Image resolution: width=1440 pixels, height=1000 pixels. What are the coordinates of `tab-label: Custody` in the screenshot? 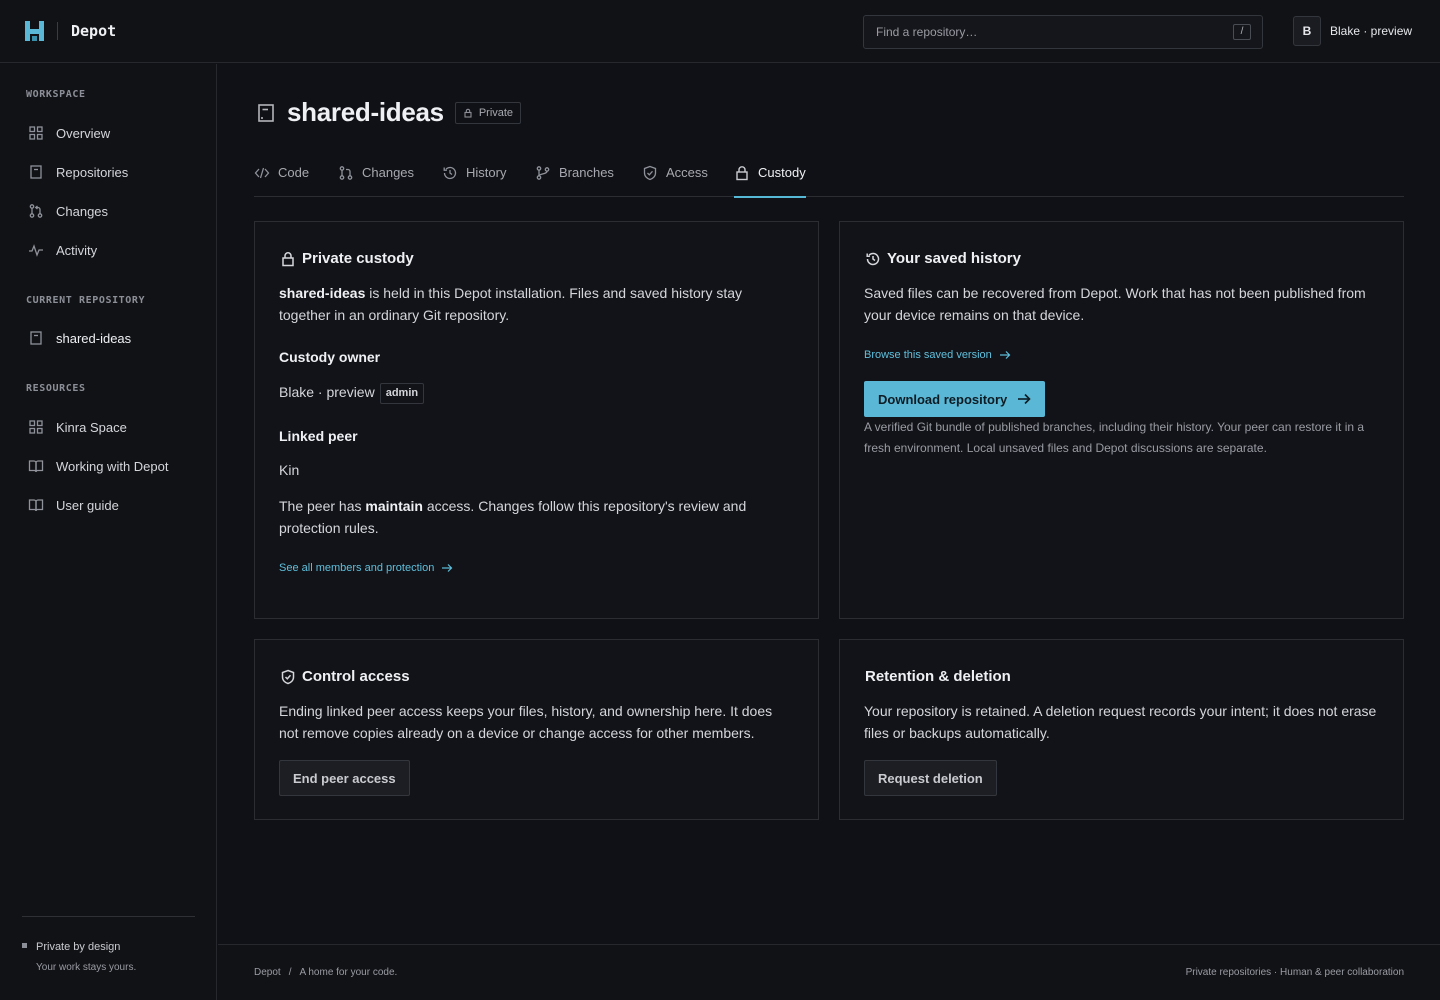 It's located at (782, 172).